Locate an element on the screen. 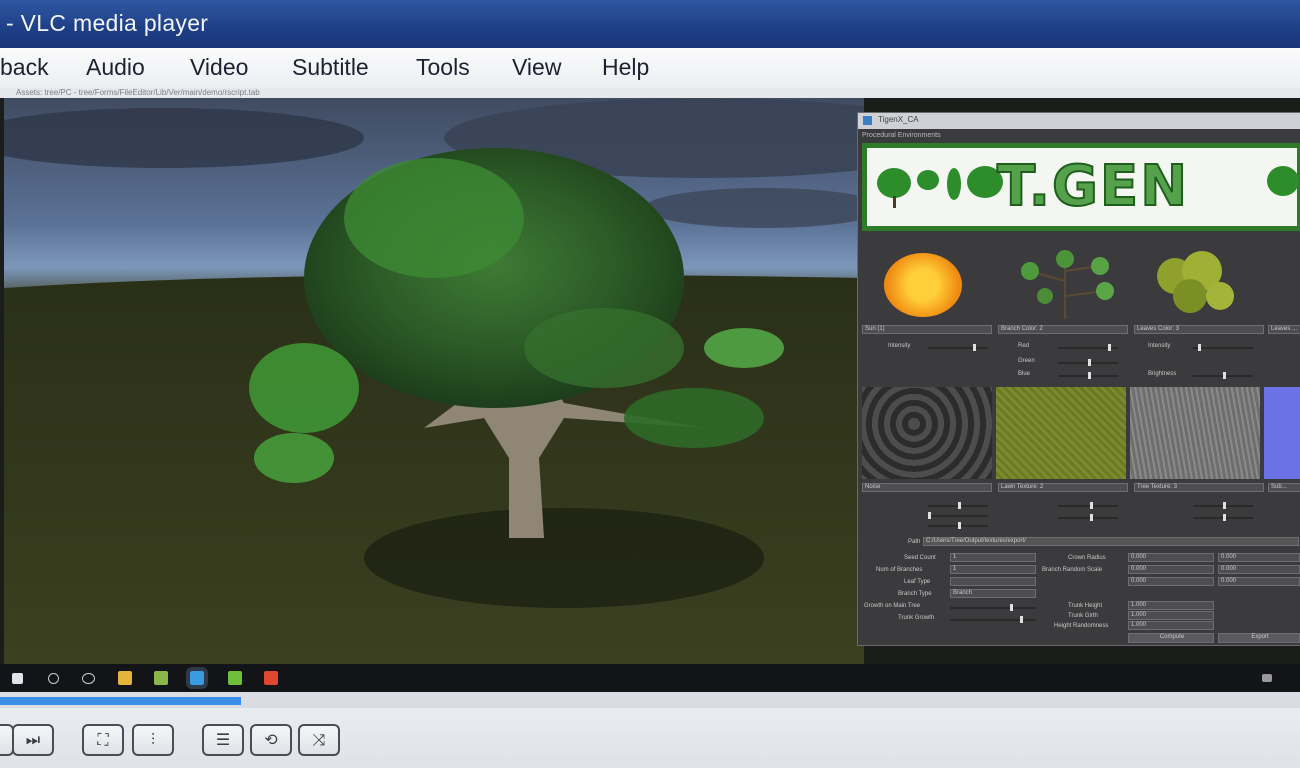 The width and height of the screenshot is (1300, 768). menu-video: Video is located at coordinates (219, 67).